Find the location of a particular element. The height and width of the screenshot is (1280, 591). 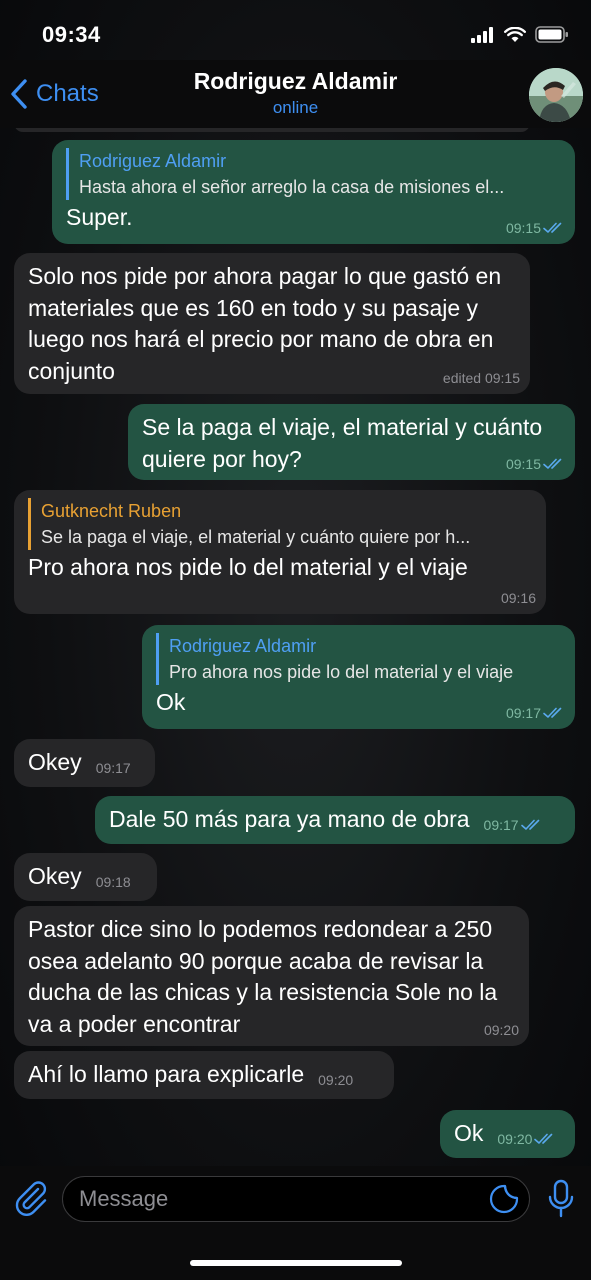

message-time: 09:16 is located at coordinates (518, 598).